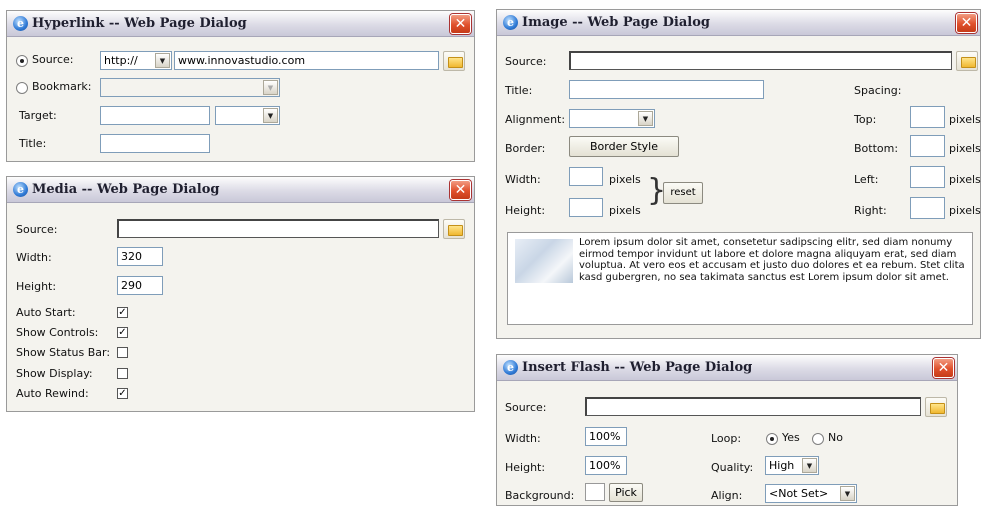 The height and width of the screenshot is (507, 983). I want to click on auto-rewind-label: Auto Rewind:, so click(52, 393).